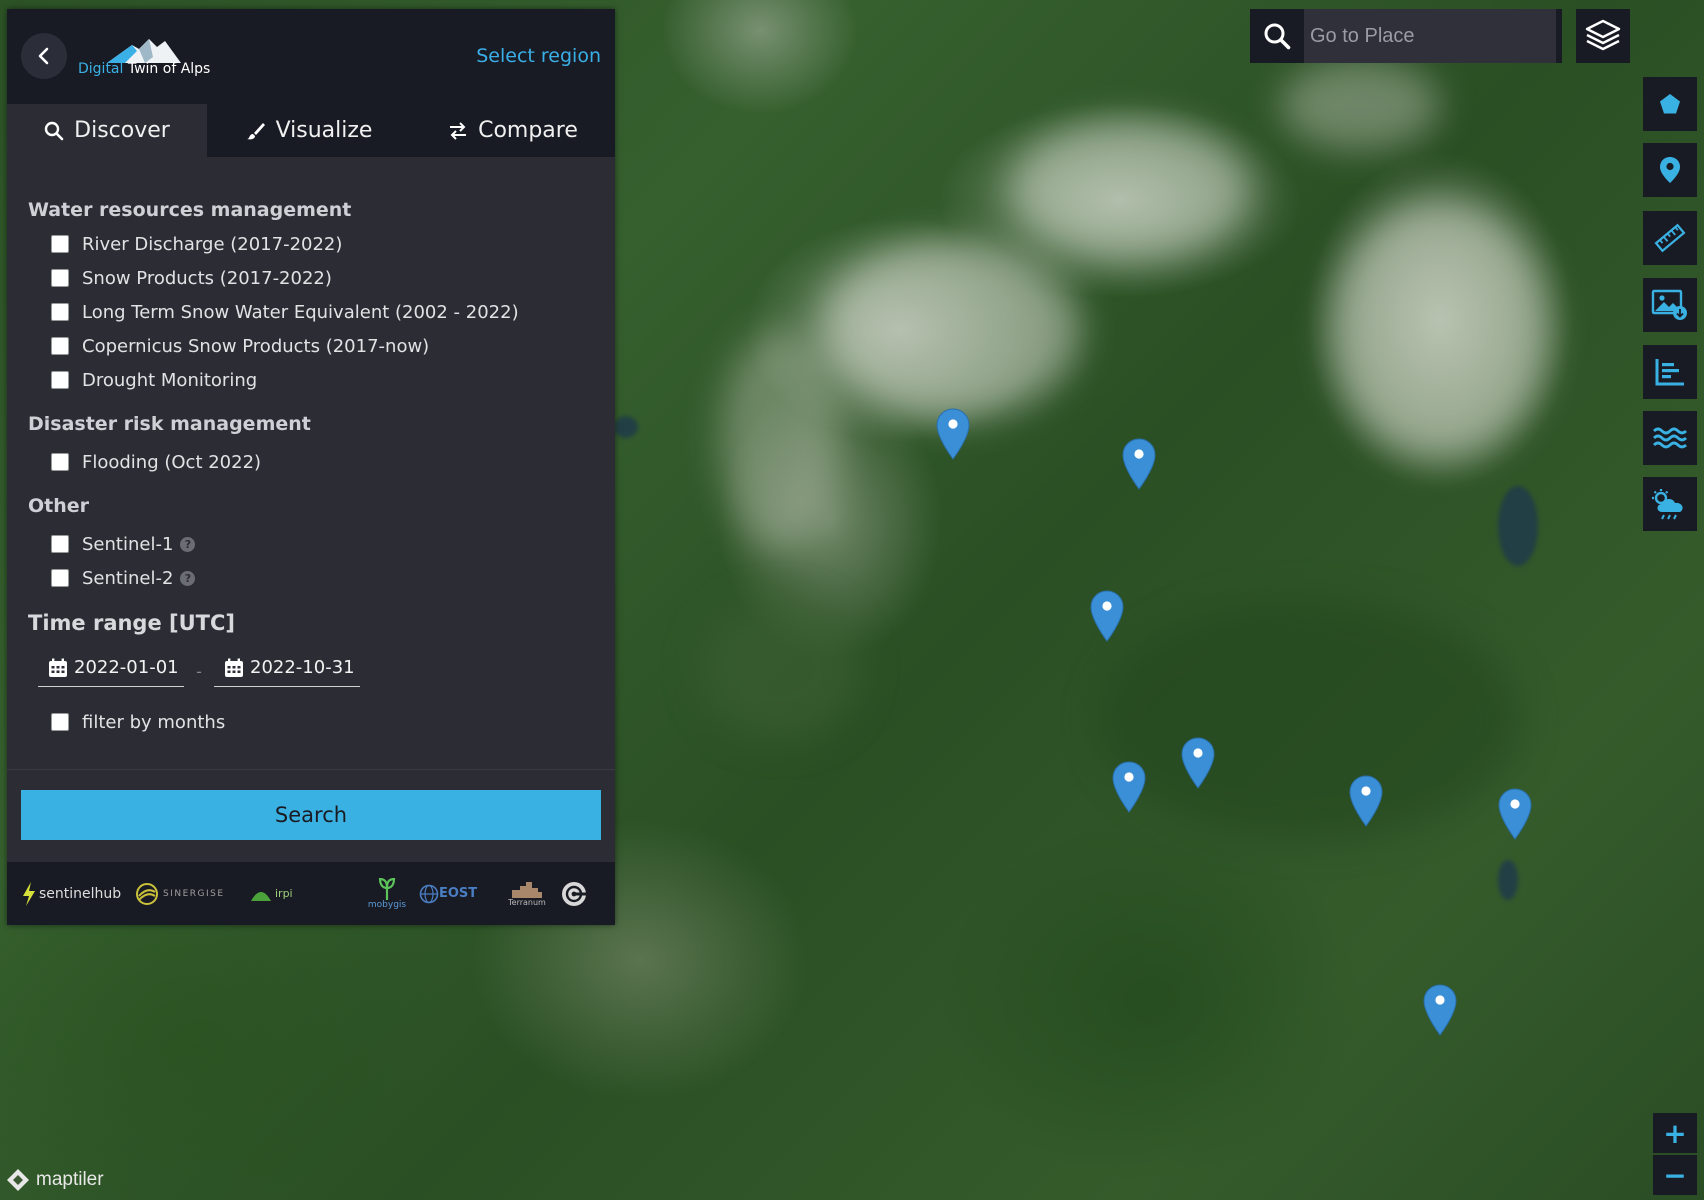 This screenshot has width=1704, height=1200. What do you see at coordinates (1675, 1175) in the screenshot?
I see `zoom-out-button: −` at bounding box center [1675, 1175].